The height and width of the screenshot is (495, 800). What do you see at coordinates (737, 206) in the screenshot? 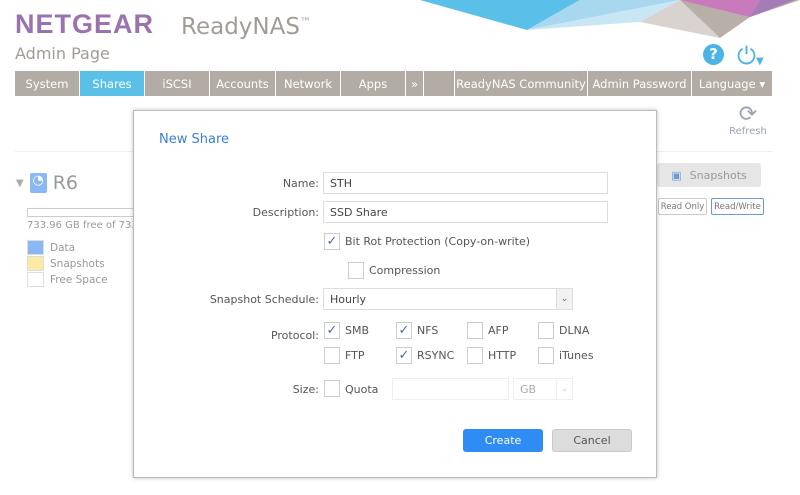
I see `read-write-button: Read/Write` at bounding box center [737, 206].